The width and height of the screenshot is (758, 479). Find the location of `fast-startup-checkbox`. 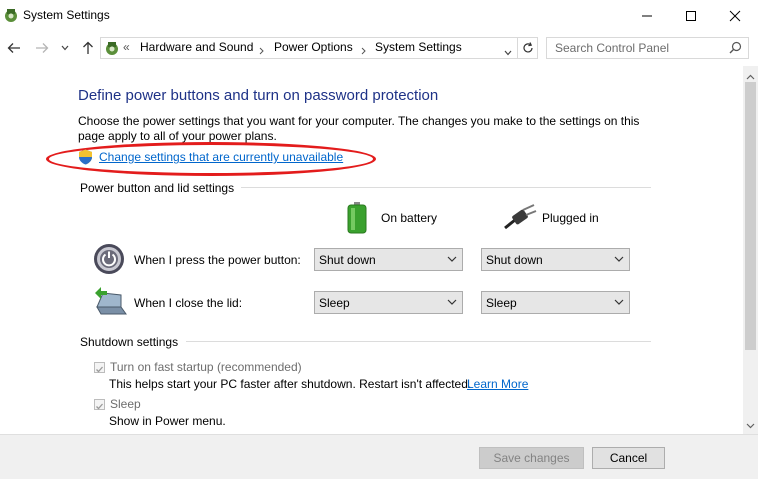

fast-startup-checkbox is located at coordinates (99, 367).